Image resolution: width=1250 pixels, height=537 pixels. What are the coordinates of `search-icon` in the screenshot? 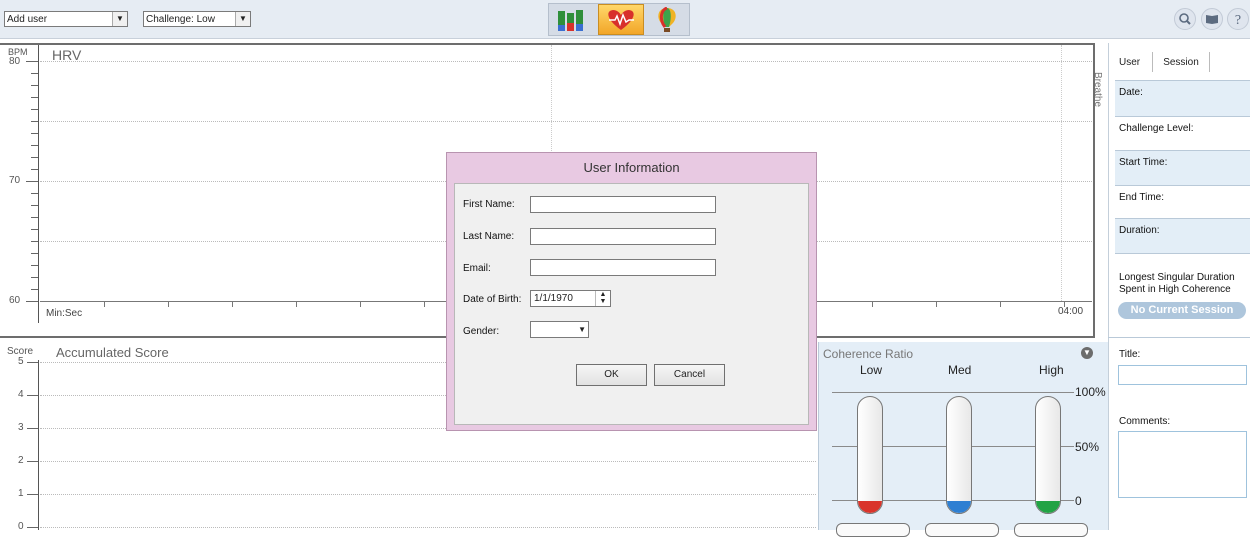 It's located at (1185, 19).